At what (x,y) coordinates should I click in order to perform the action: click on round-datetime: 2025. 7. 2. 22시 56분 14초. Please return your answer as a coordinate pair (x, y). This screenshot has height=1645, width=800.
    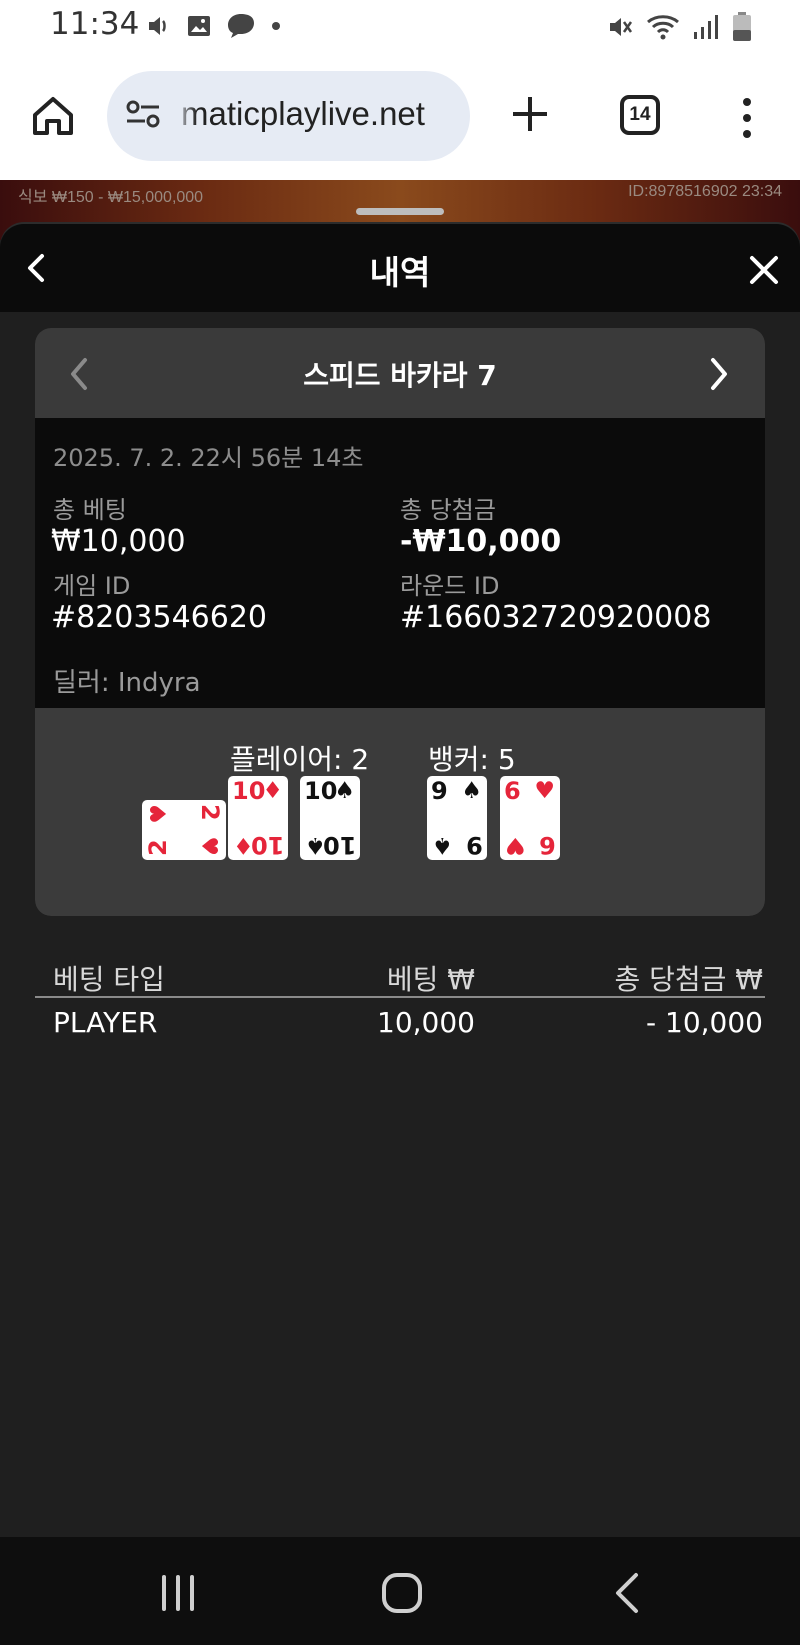
    Looking at the image, I should click on (208, 458).